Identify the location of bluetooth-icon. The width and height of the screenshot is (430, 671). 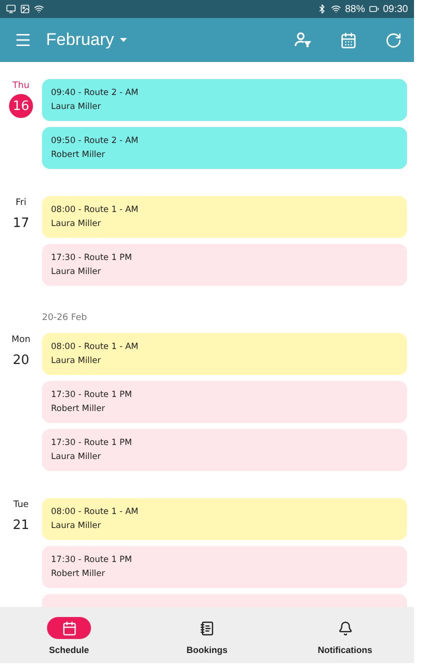
(321, 9).